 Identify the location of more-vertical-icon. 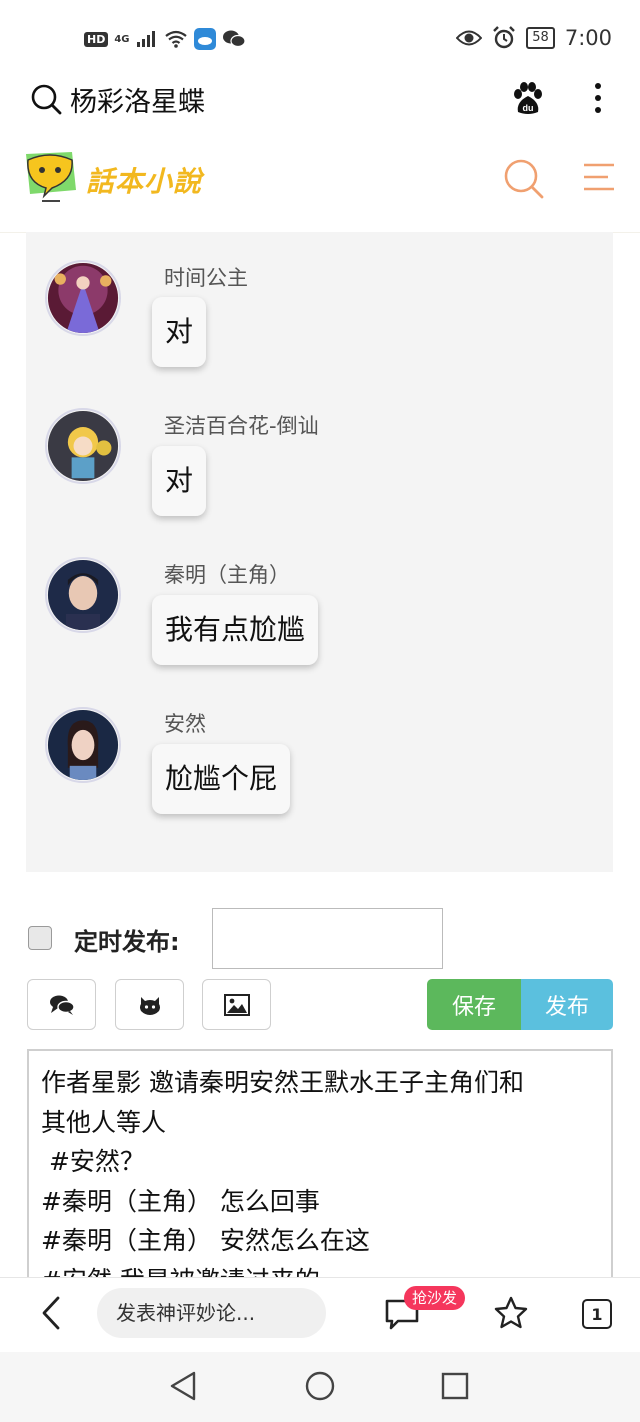
(598, 98).